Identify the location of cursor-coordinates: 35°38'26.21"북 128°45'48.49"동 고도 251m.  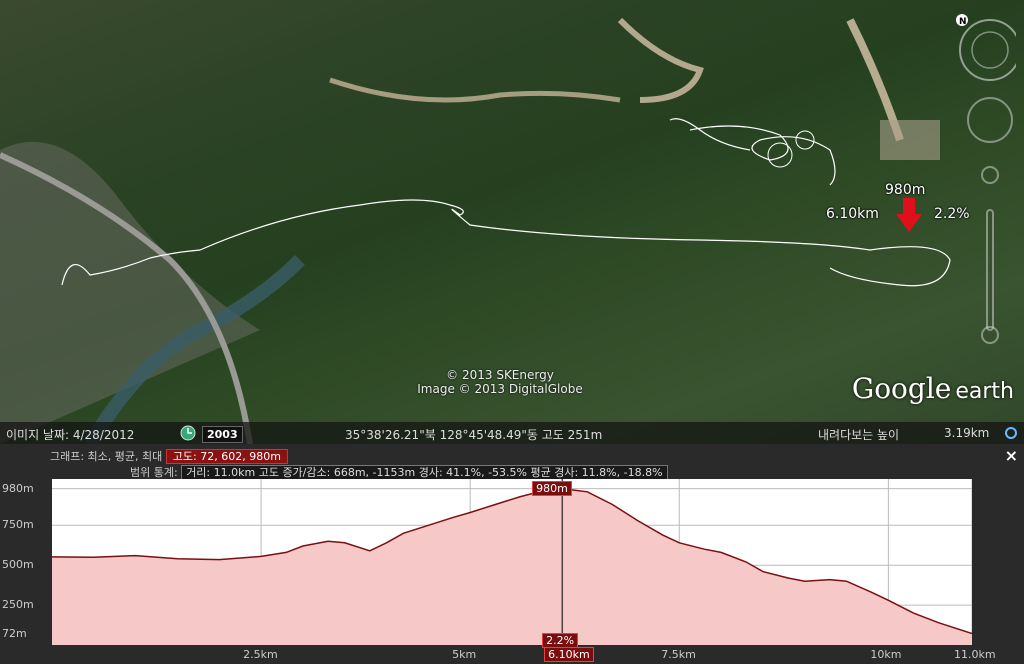
(474, 435).